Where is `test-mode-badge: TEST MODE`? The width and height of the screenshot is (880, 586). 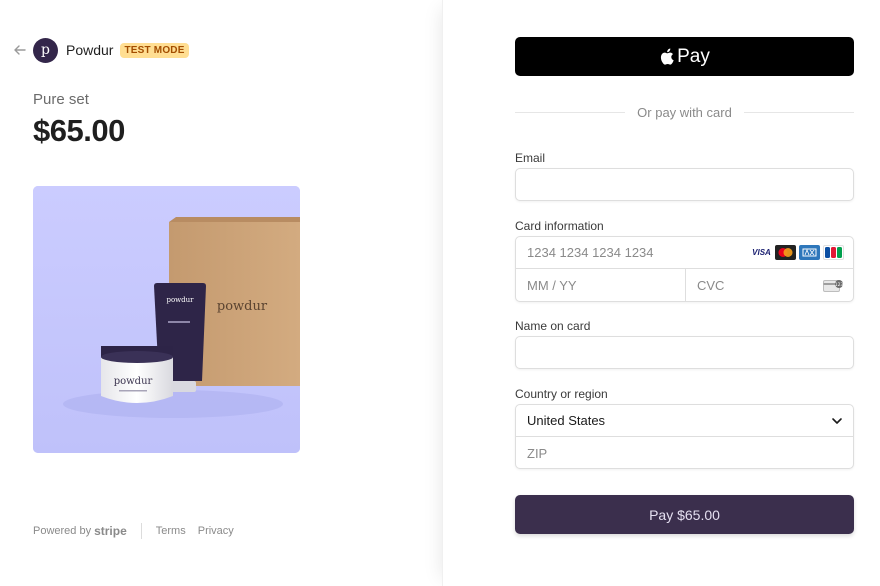 test-mode-badge: TEST MODE is located at coordinates (154, 50).